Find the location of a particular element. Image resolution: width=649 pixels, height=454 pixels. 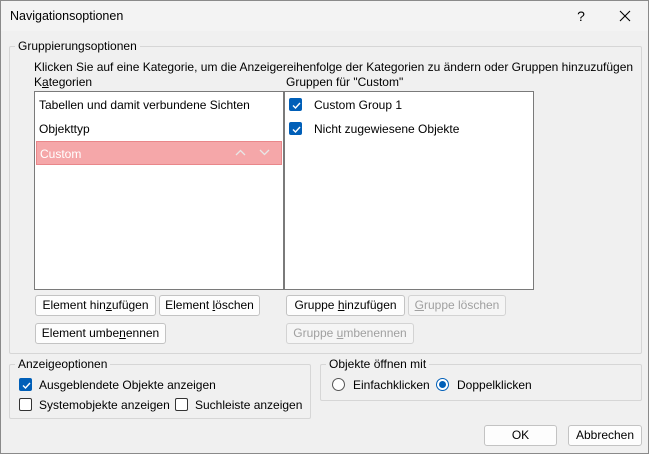

chevron-down-icon is located at coordinates (264, 152).